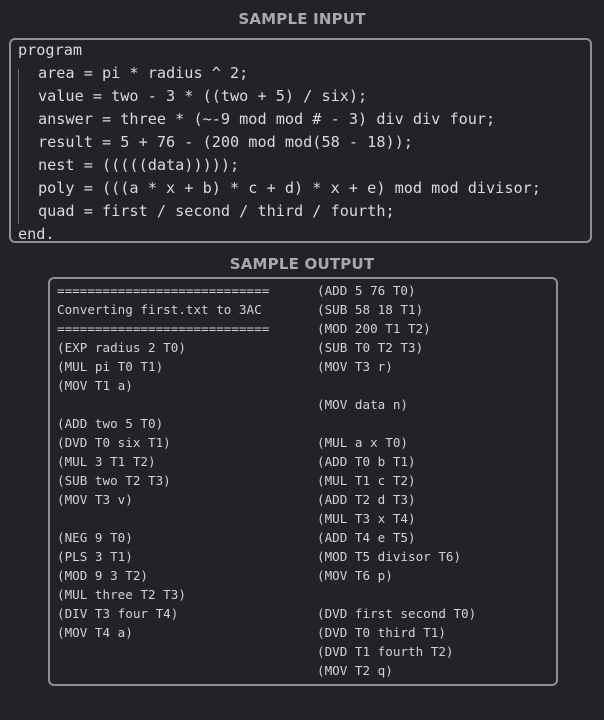 This screenshot has height=720, width=604. Describe the element at coordinates (366, 461) in the screenshot. I see `output-line: (ADD T0 b T1)` at that location.